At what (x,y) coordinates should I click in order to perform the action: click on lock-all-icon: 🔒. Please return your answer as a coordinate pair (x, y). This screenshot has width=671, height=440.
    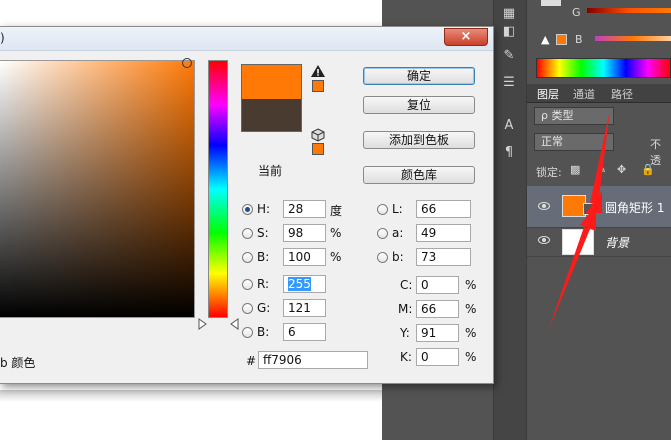
    Looking at the image, I should click on (648, 169).